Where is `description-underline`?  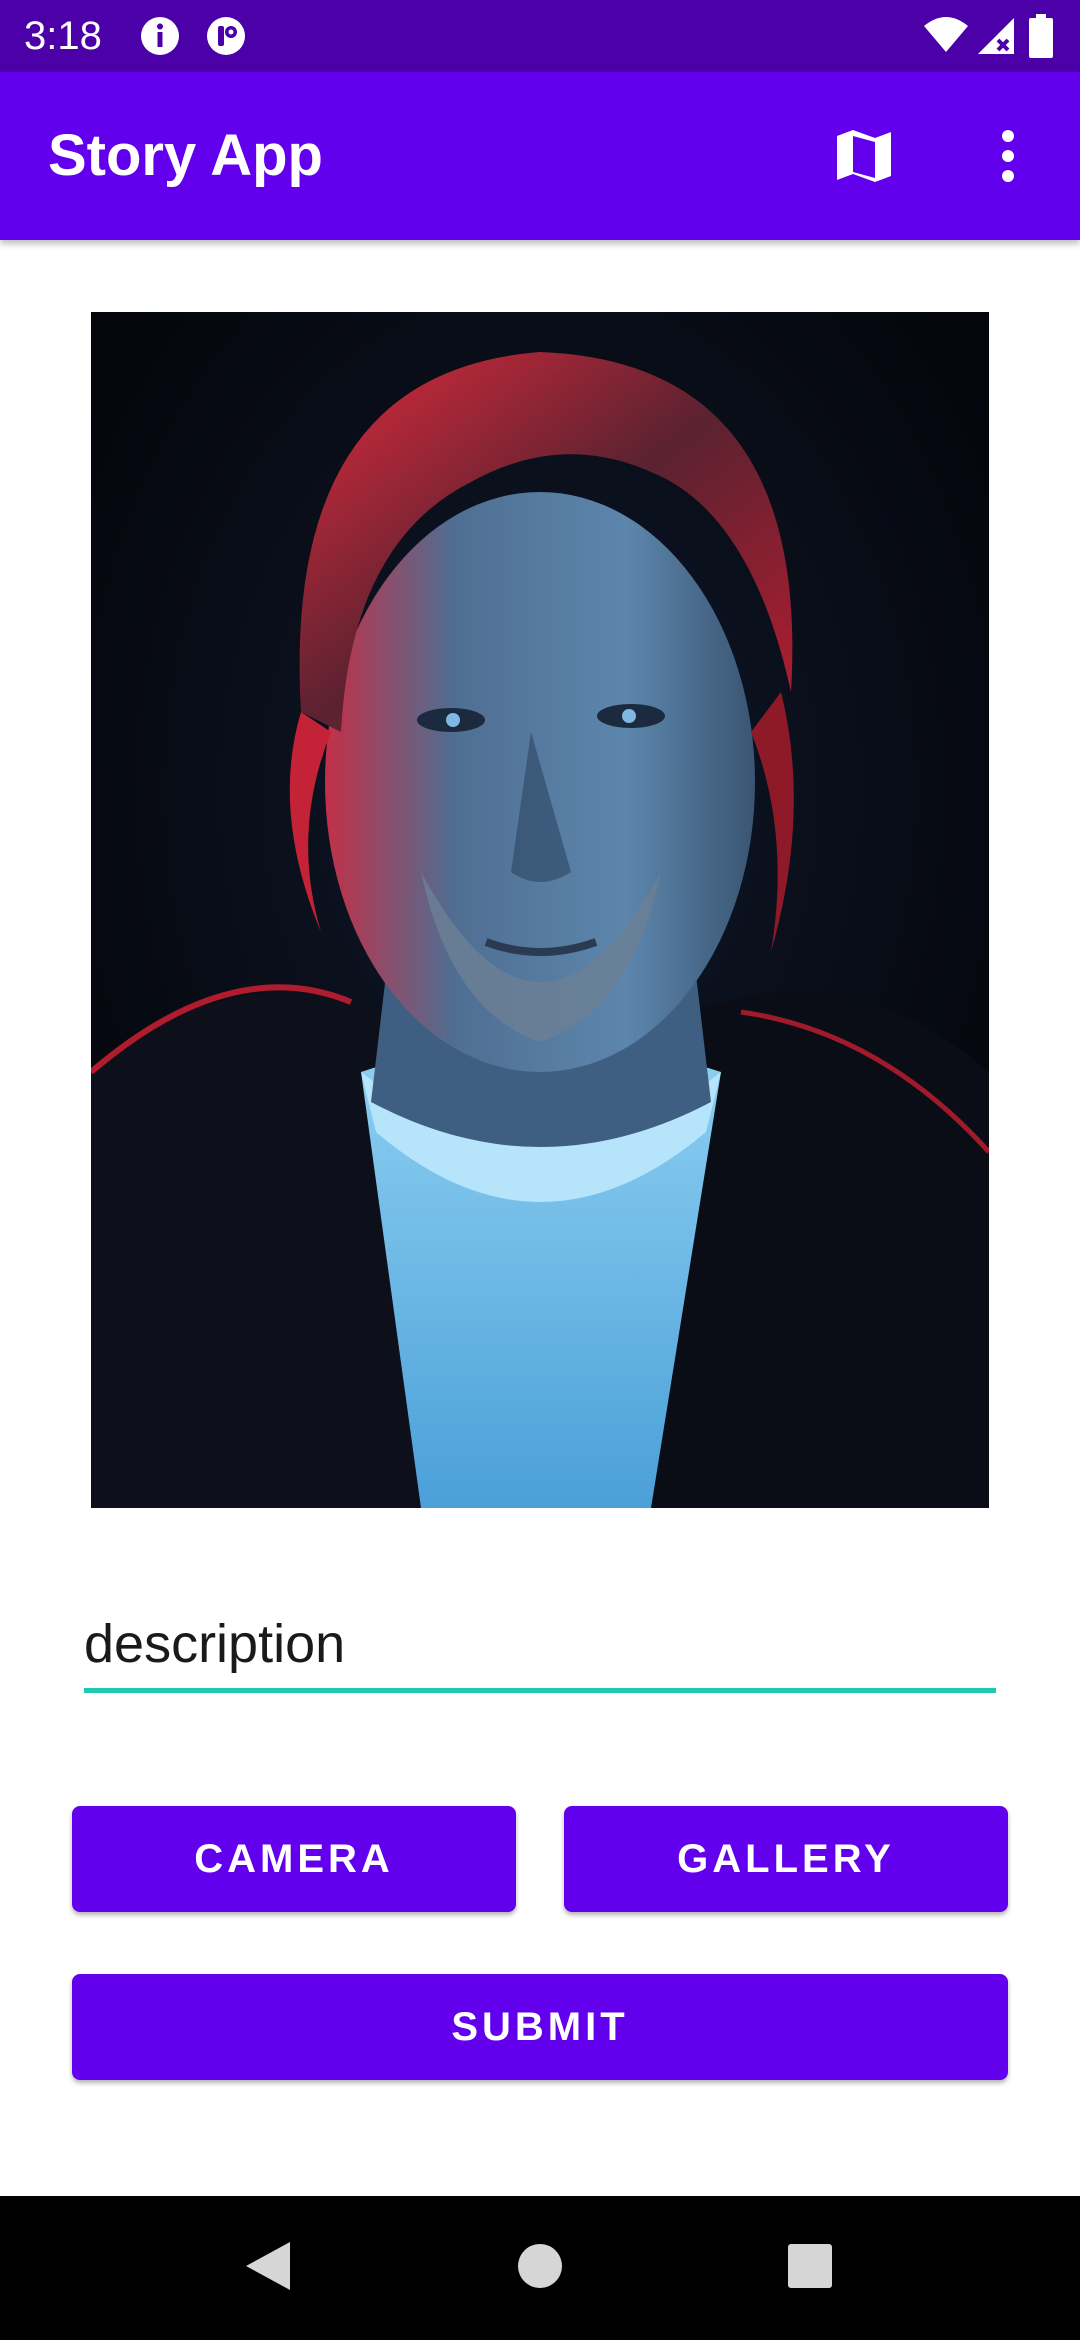
description-underline is located at coordinates (540, 1690).